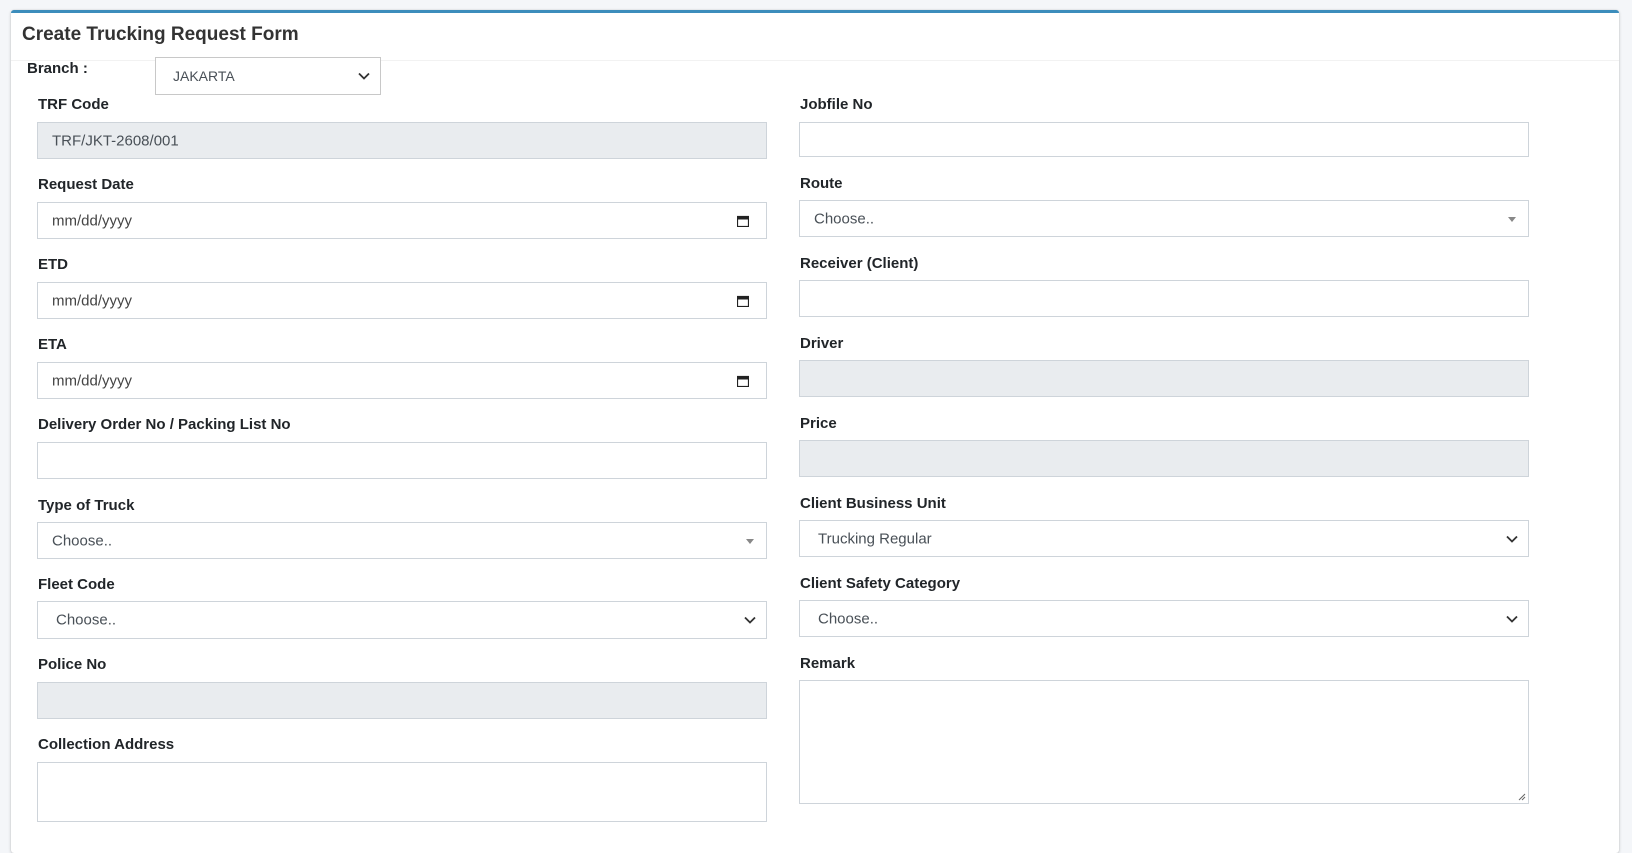 The image size is (1632, 853). What do you see at coordinates (1164, 618) in the screenshot?
I see `client-safety-category-select: Choose..` at bounding box center [1164, 618].